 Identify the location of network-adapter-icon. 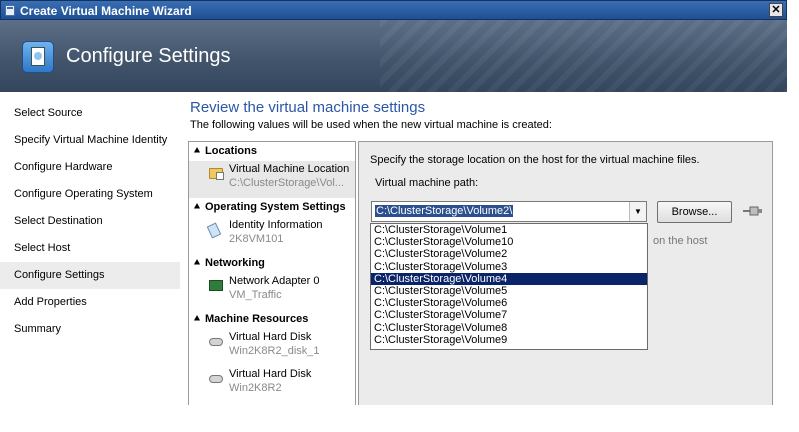
(216, 285).